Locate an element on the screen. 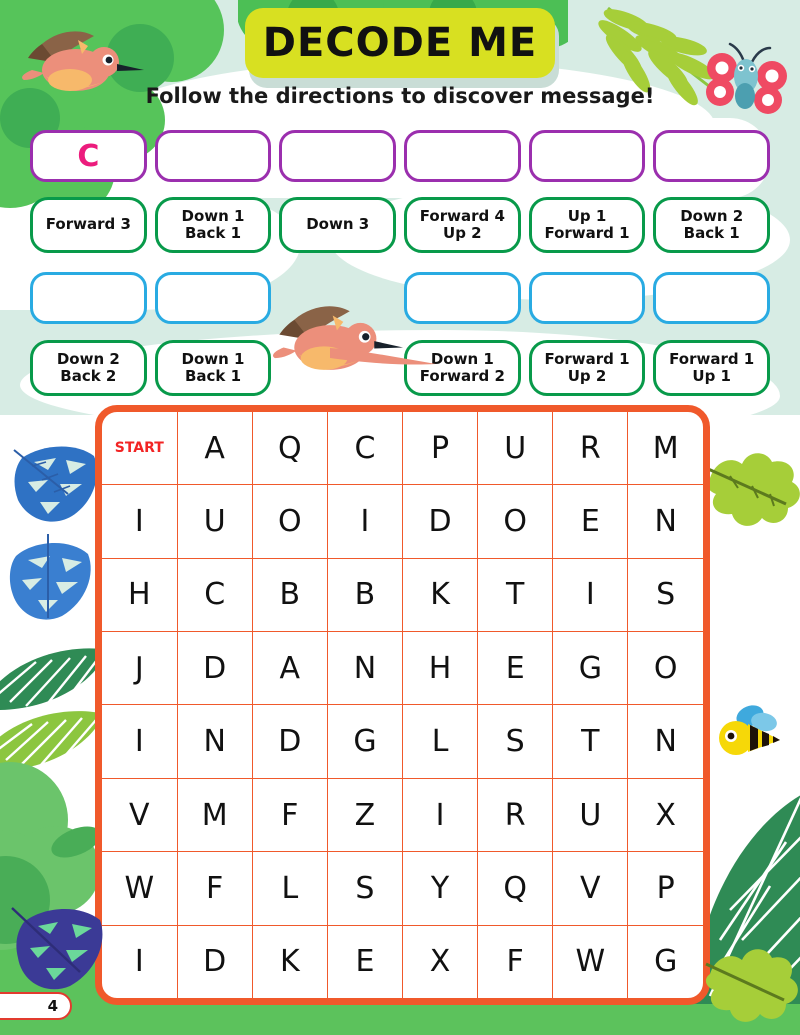 The width and height of the screenshot is (800, 1035). direction-text: Forward 4 Up 2 is located at coordinates (462, 224).